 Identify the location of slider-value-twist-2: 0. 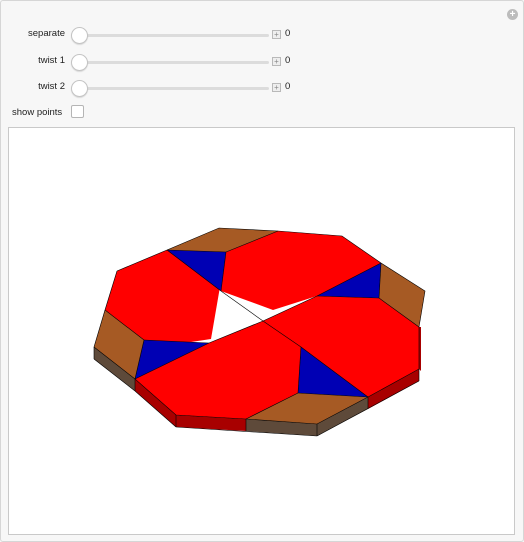
(288, 86).